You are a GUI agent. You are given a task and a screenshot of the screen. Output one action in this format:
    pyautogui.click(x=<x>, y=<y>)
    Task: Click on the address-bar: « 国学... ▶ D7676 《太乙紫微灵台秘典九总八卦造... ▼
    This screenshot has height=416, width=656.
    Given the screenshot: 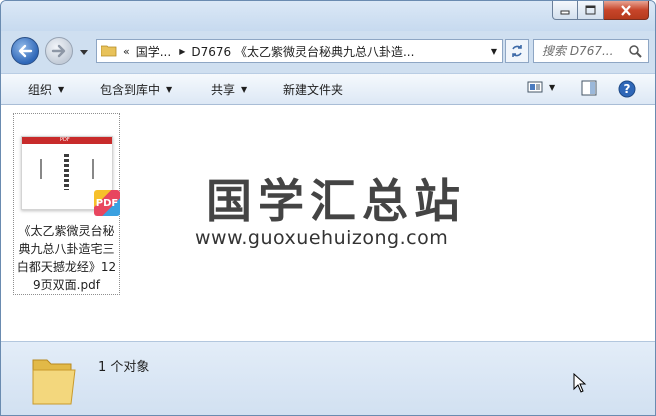 What is the action you would take?
    pyautogui.click(x=299, y=51)
    